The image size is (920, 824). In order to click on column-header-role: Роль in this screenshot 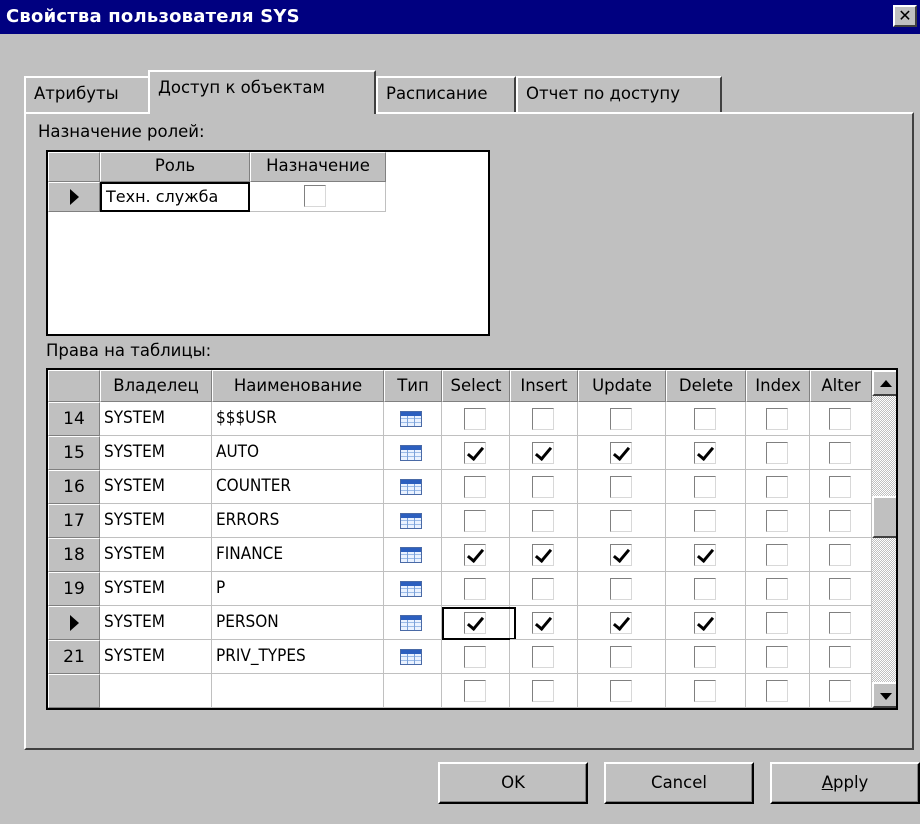, I will do `click(175, 167)`.